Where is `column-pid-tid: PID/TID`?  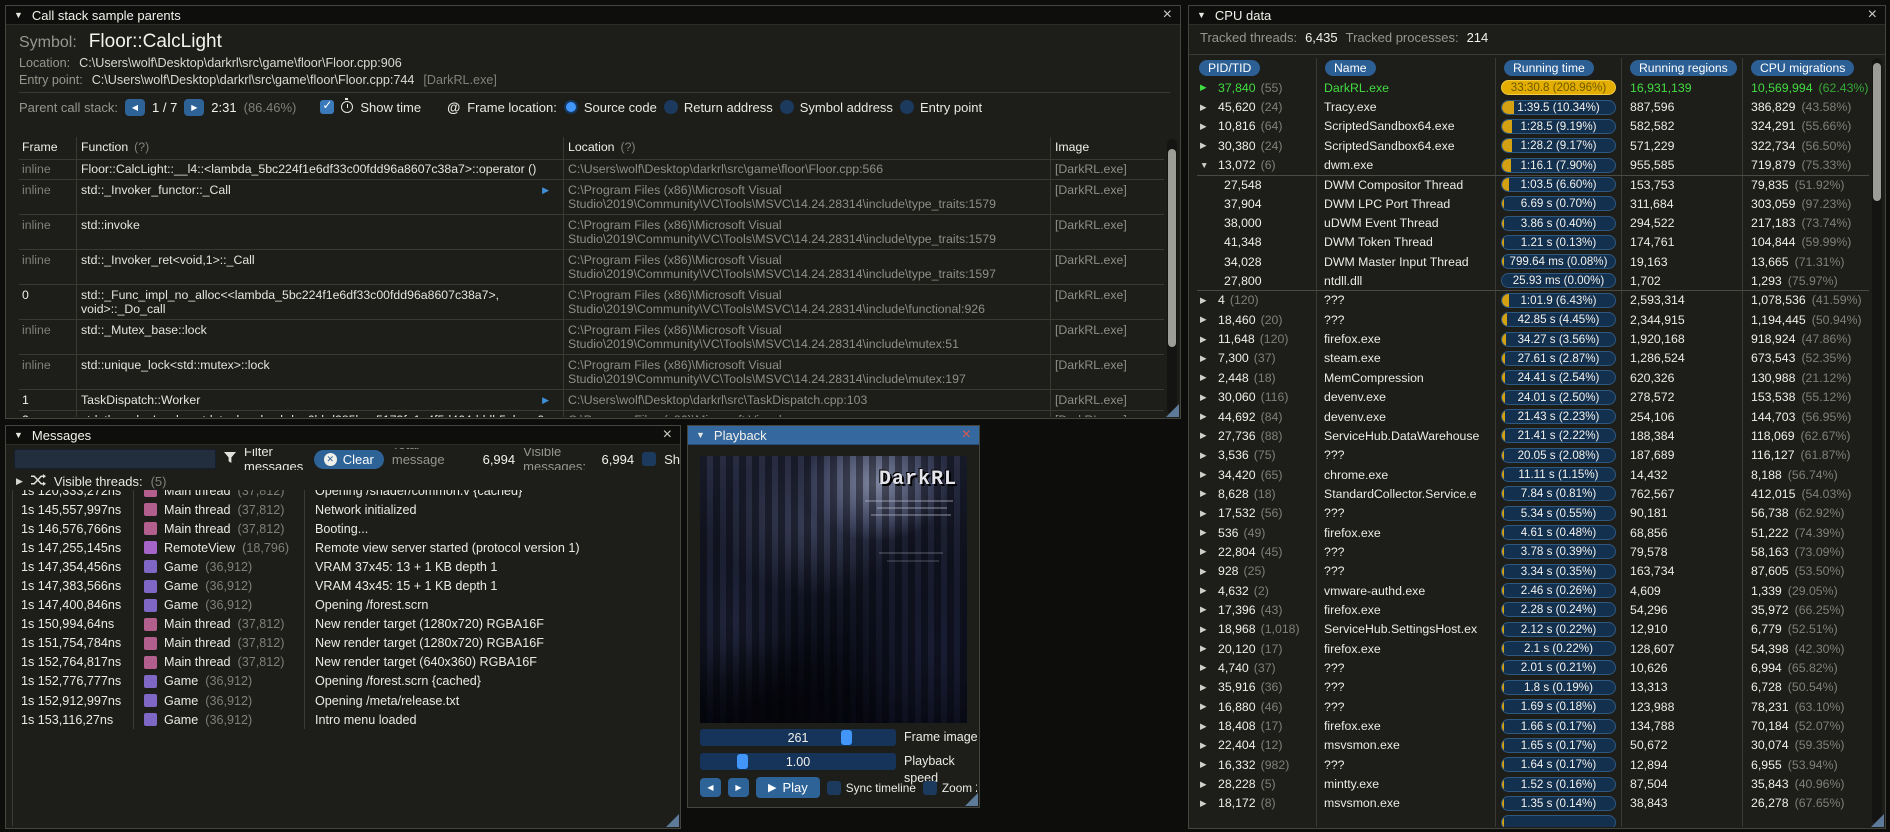 column-pid-tid: PID/TID is located at coordinates (1230, 68).